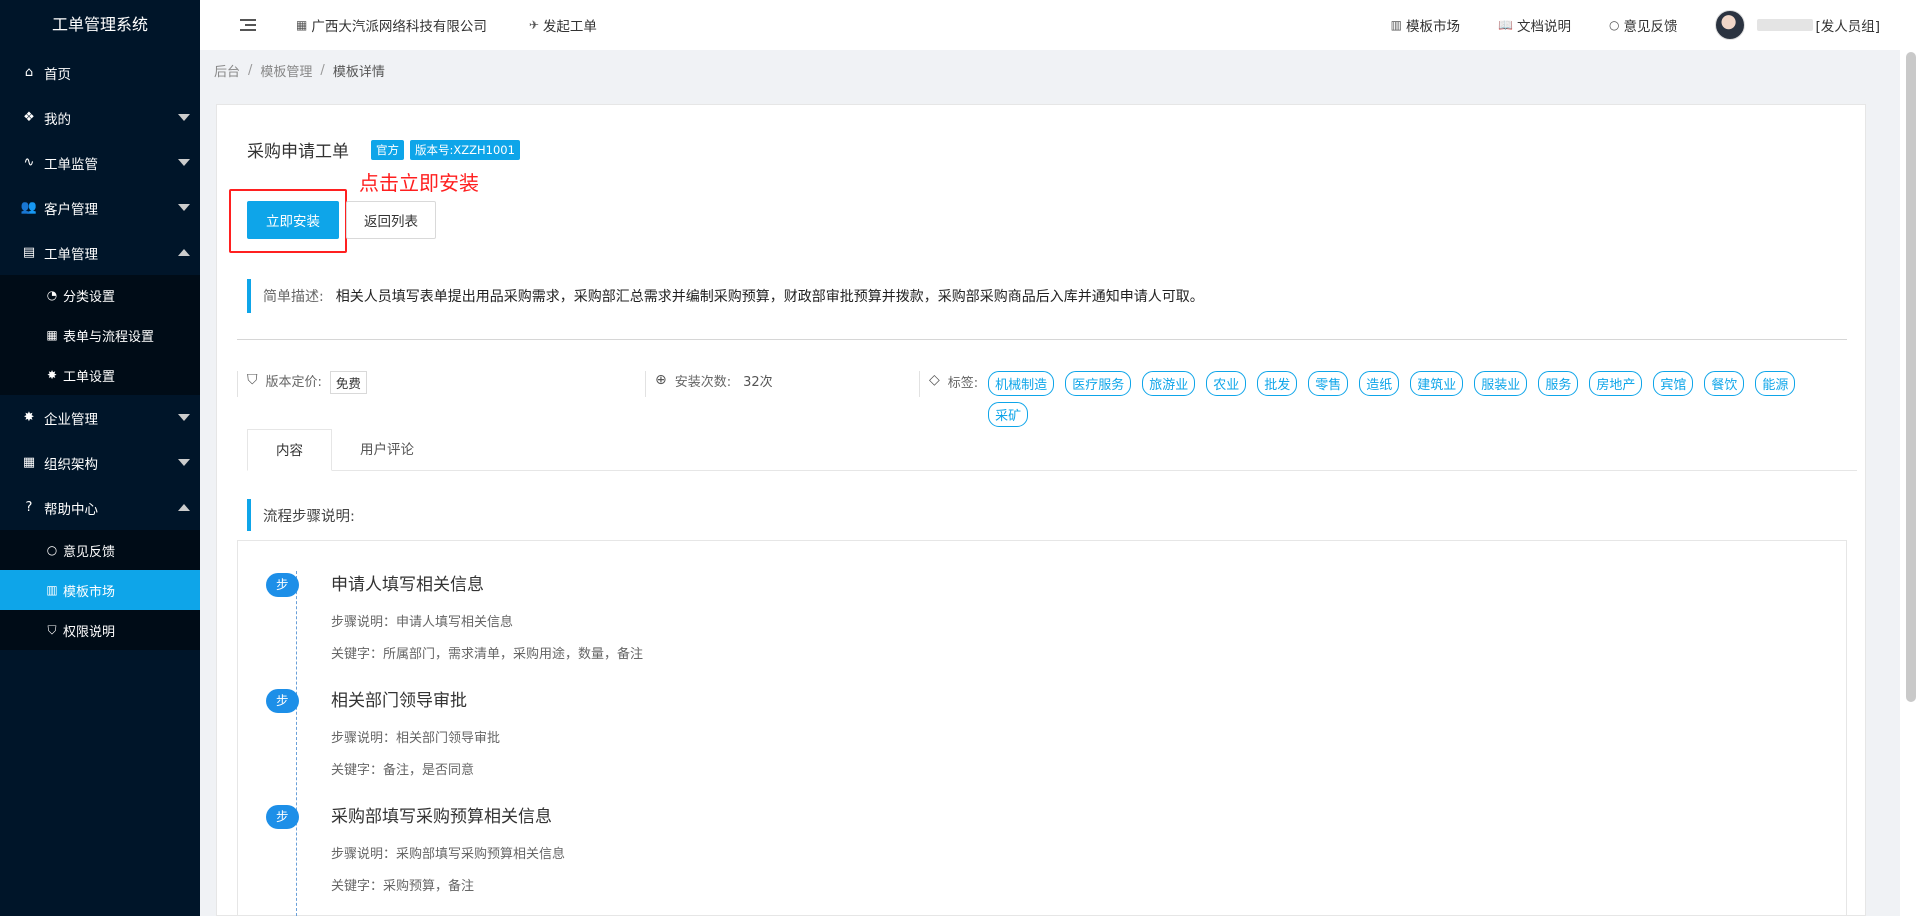 The width and height of the screenshot is (1920, 916). What do you see at coordinates (52, 335) in the screenshot?
I see `grid-icon: ▦` at bounding box center [52, 335].